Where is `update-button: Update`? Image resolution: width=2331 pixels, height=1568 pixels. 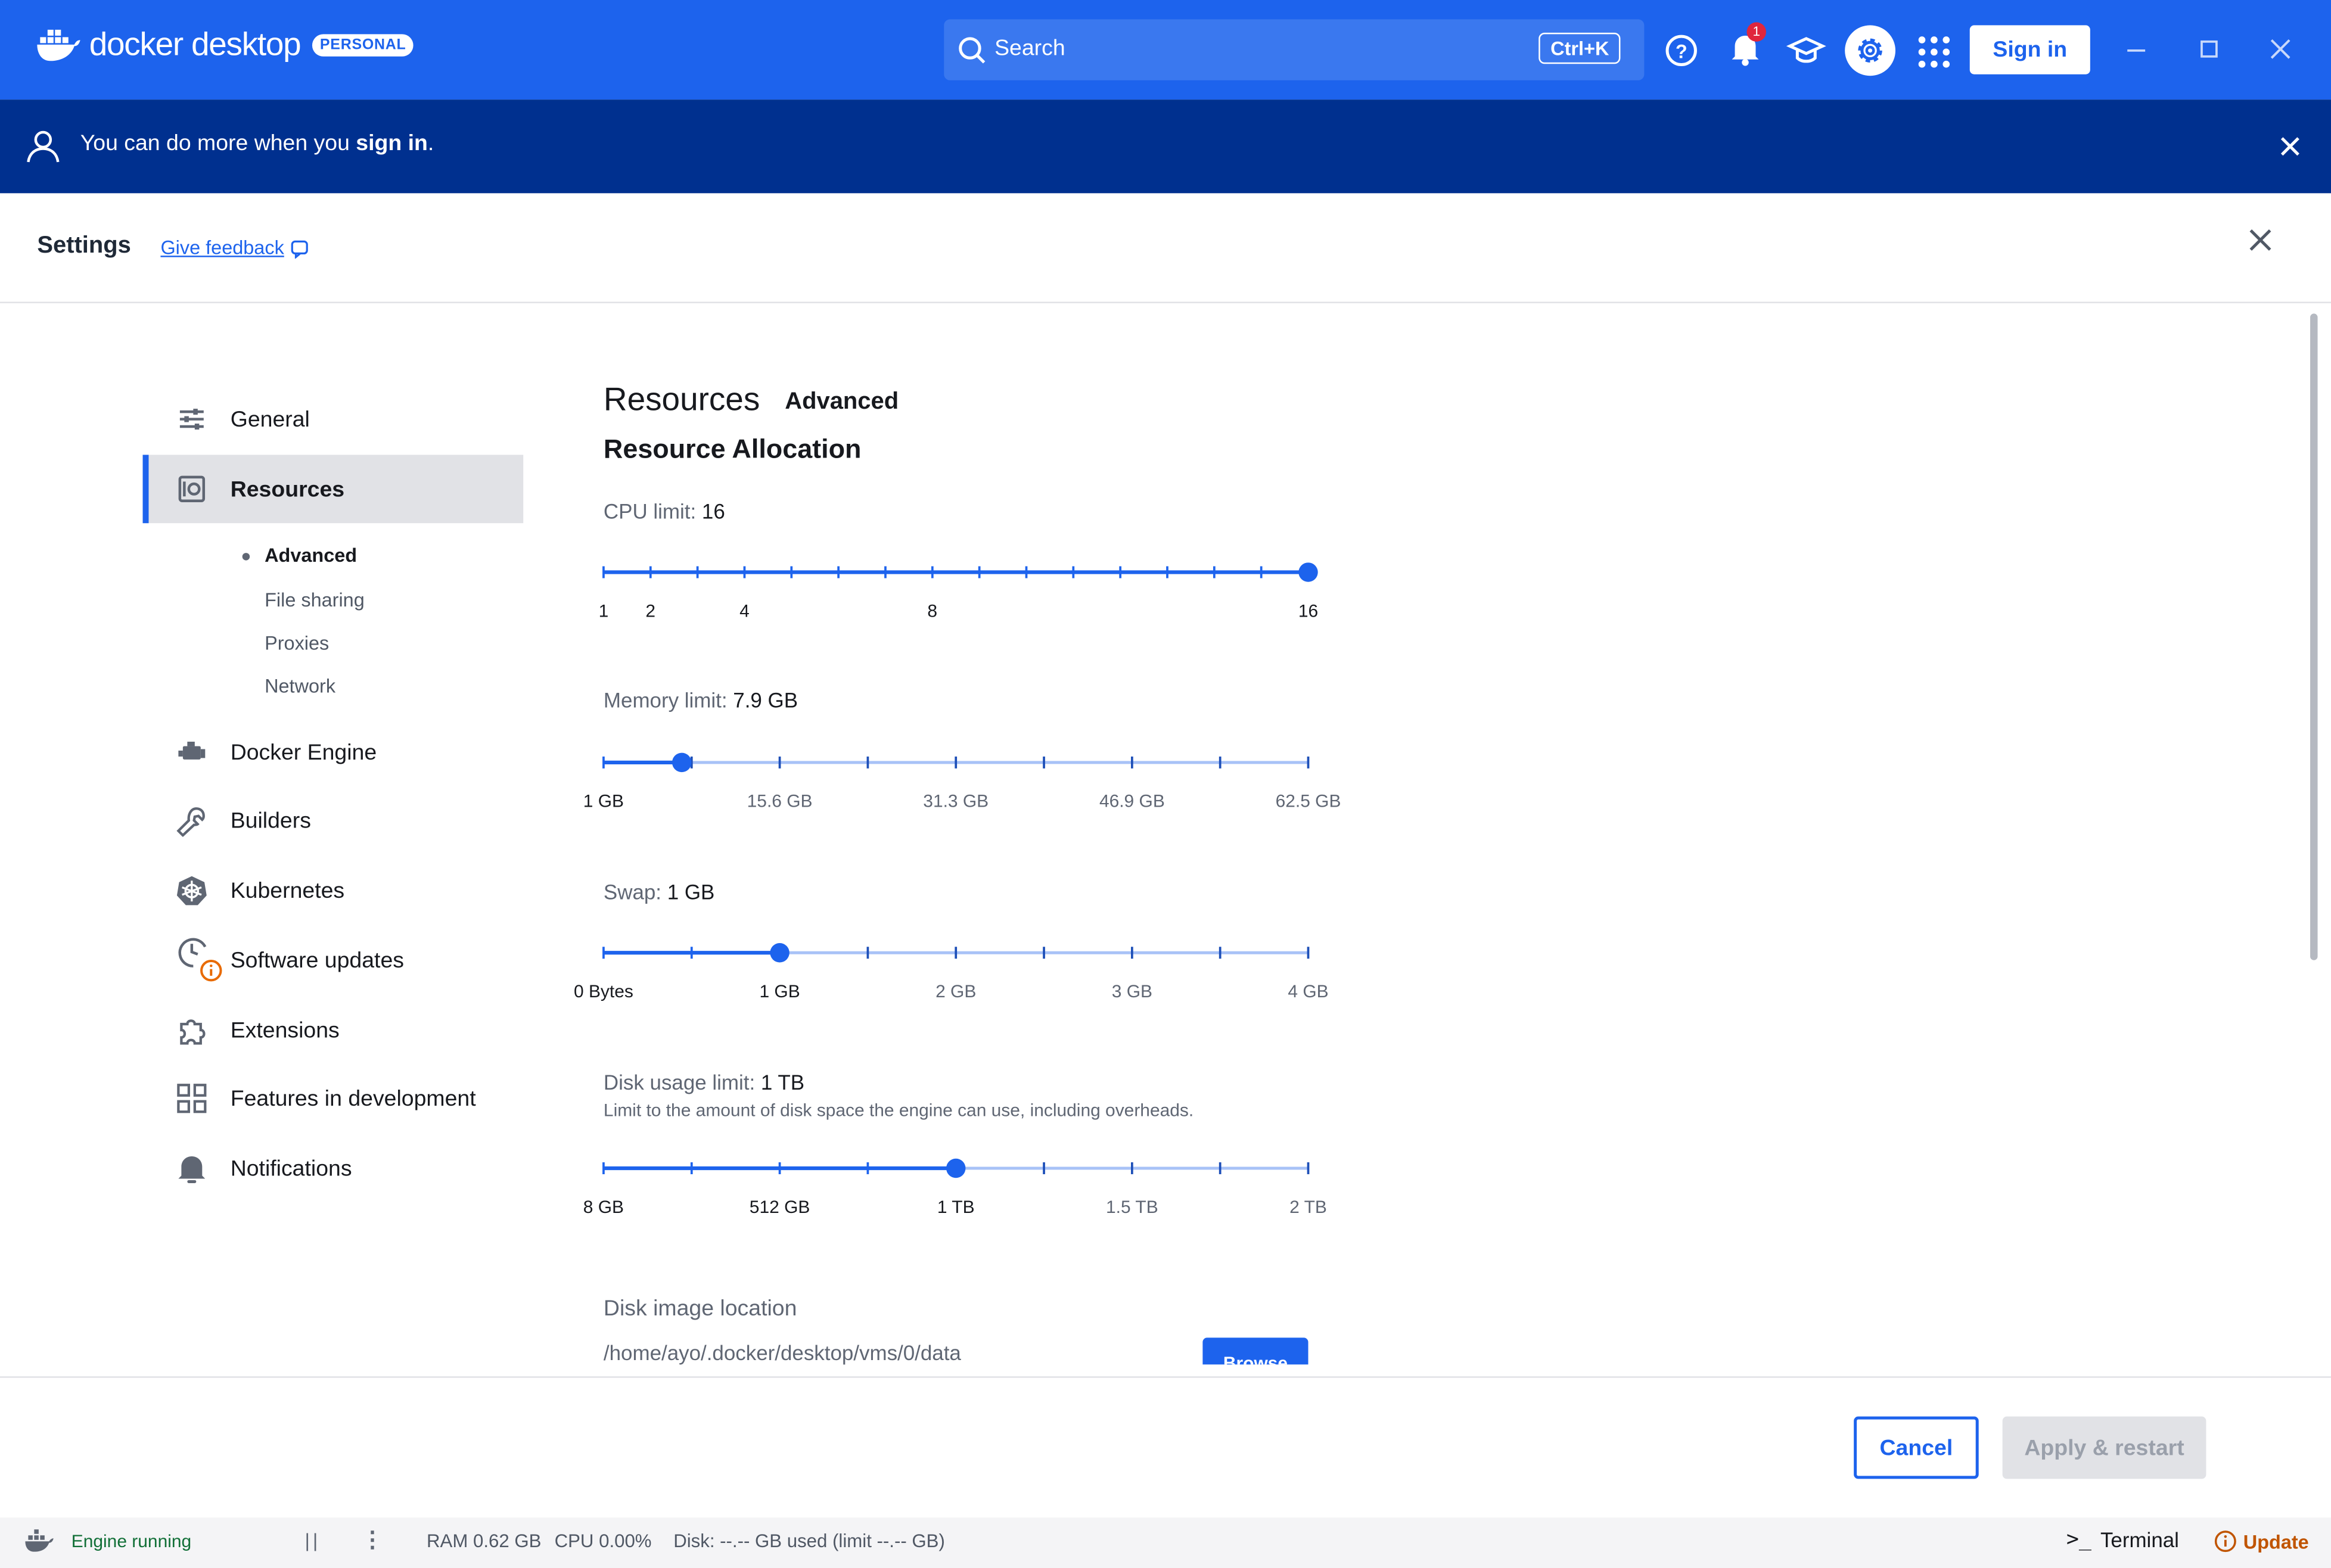
update-button: Update is located at coordinates (2261, 1541).